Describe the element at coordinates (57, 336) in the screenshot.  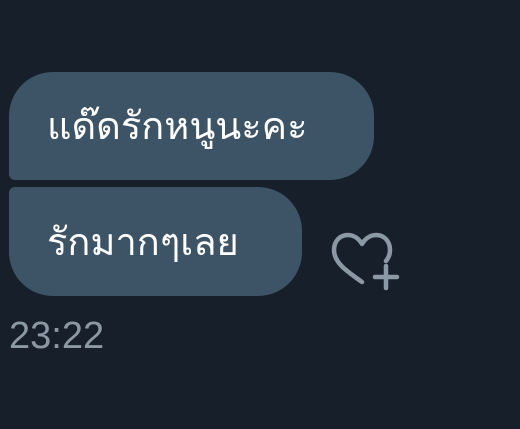
I see `message-timestamp: 23:22` at that location.